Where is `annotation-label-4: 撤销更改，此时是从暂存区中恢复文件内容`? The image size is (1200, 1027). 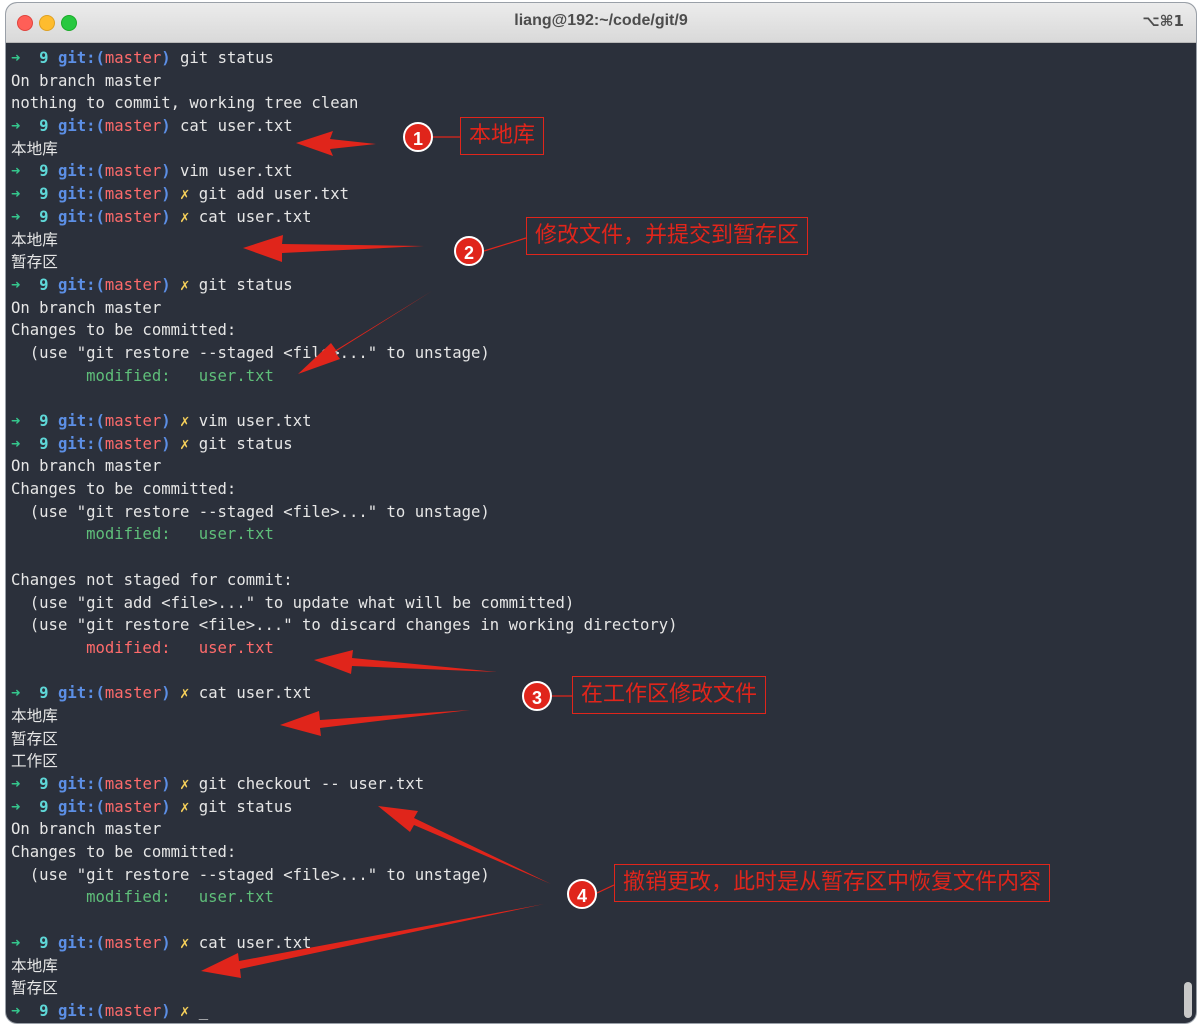 annotation-label-4: 撤销更改，此时是从暂存区中恢复文件内容 is located at coordinates (832, 883).